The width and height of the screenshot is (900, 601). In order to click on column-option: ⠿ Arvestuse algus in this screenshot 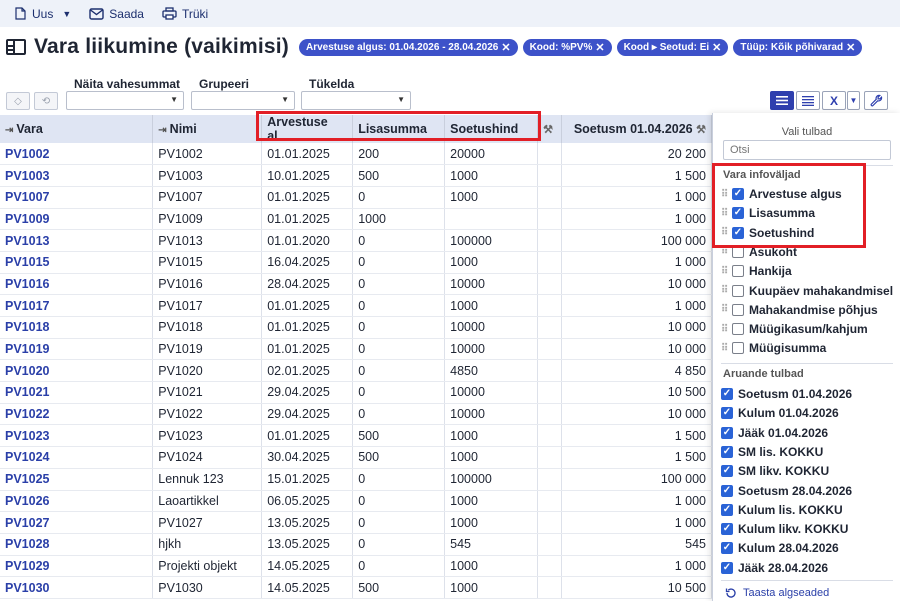, I will do `click(781, 194)`.